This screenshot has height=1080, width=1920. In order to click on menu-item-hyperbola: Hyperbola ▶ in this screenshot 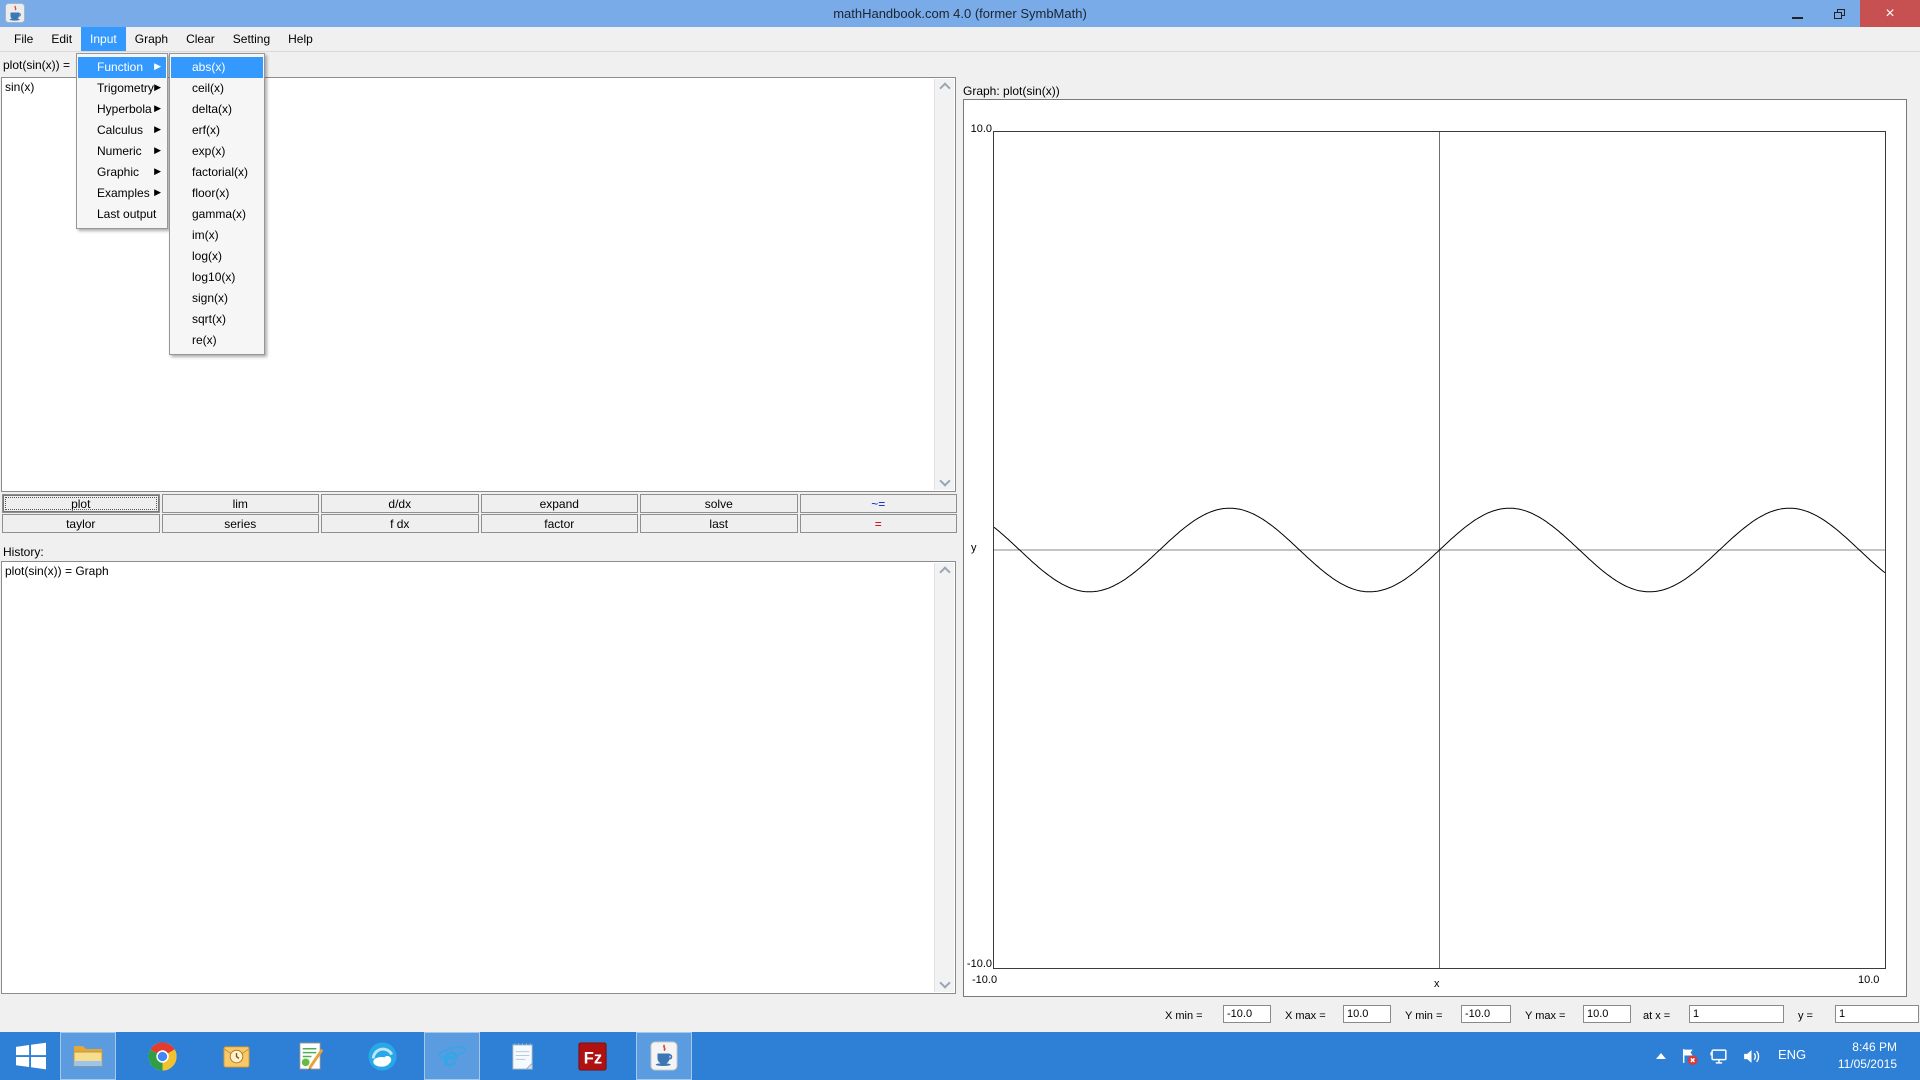, I will do `click(122, 109)`.